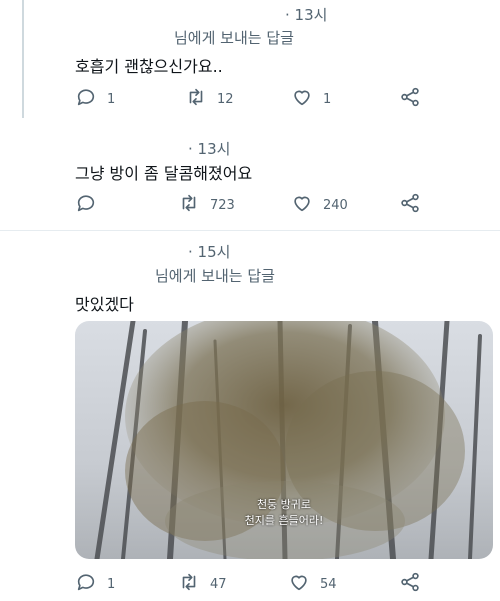 This screenshot has width=500, height=601. Describe the element at coordinates (284, 520) in the screenshot. I see `media-caption-line-2: 천지를 흔들어라!` at that location.